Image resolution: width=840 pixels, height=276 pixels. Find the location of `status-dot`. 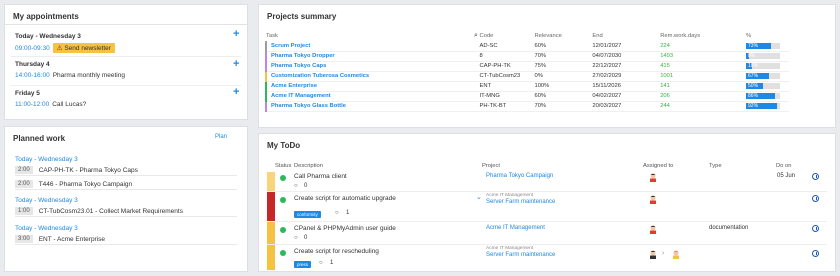

status-dot is located at coordinates (283, 230).